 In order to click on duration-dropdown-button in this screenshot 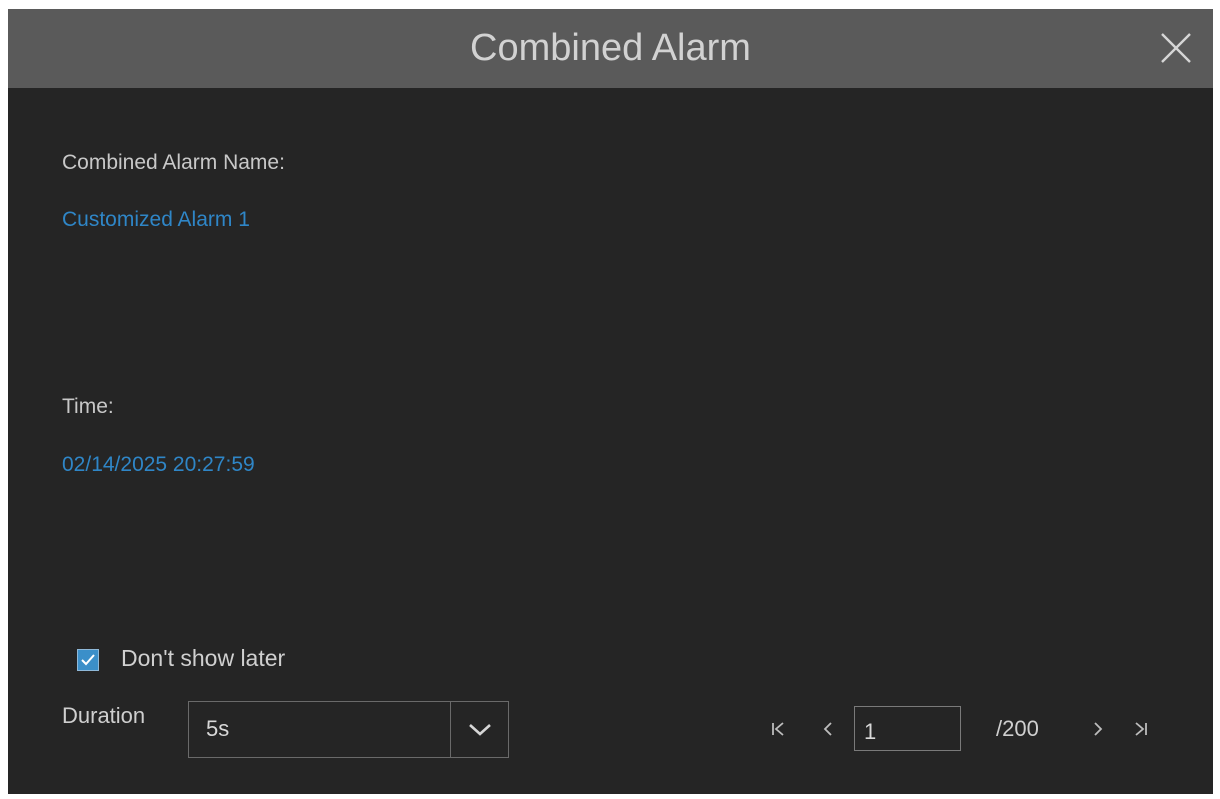, I will do `click(479, 729)`.